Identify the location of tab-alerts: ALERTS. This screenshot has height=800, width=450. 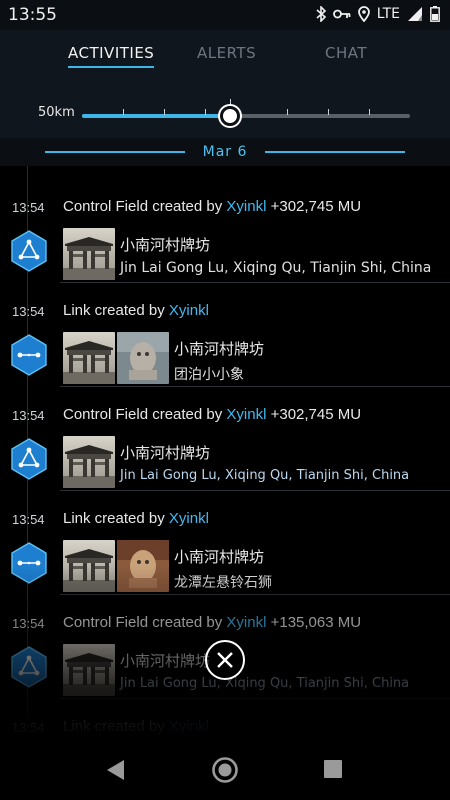
(226, 53).